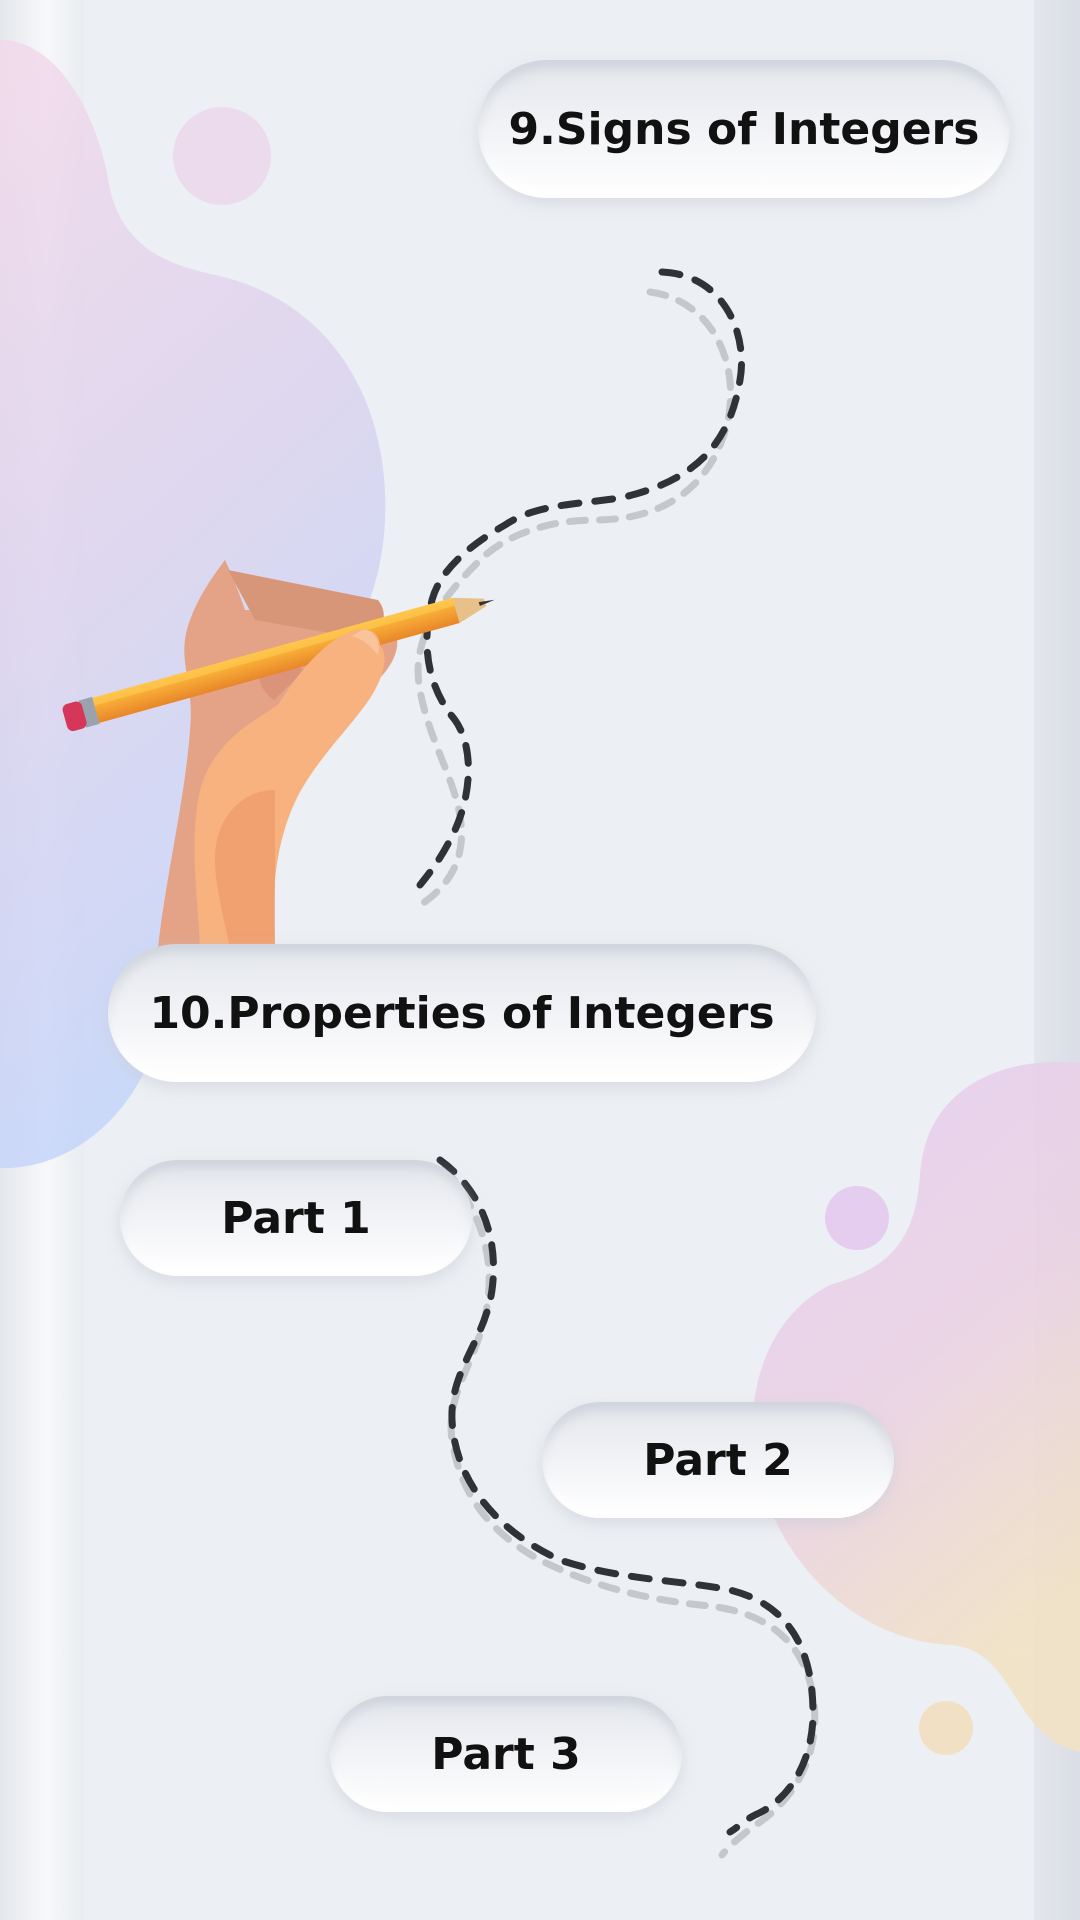 The image size is (1080, 1920). Describe the element at coordinates (857, 1218) in the screenshot. I see `violet-dot` at that location.